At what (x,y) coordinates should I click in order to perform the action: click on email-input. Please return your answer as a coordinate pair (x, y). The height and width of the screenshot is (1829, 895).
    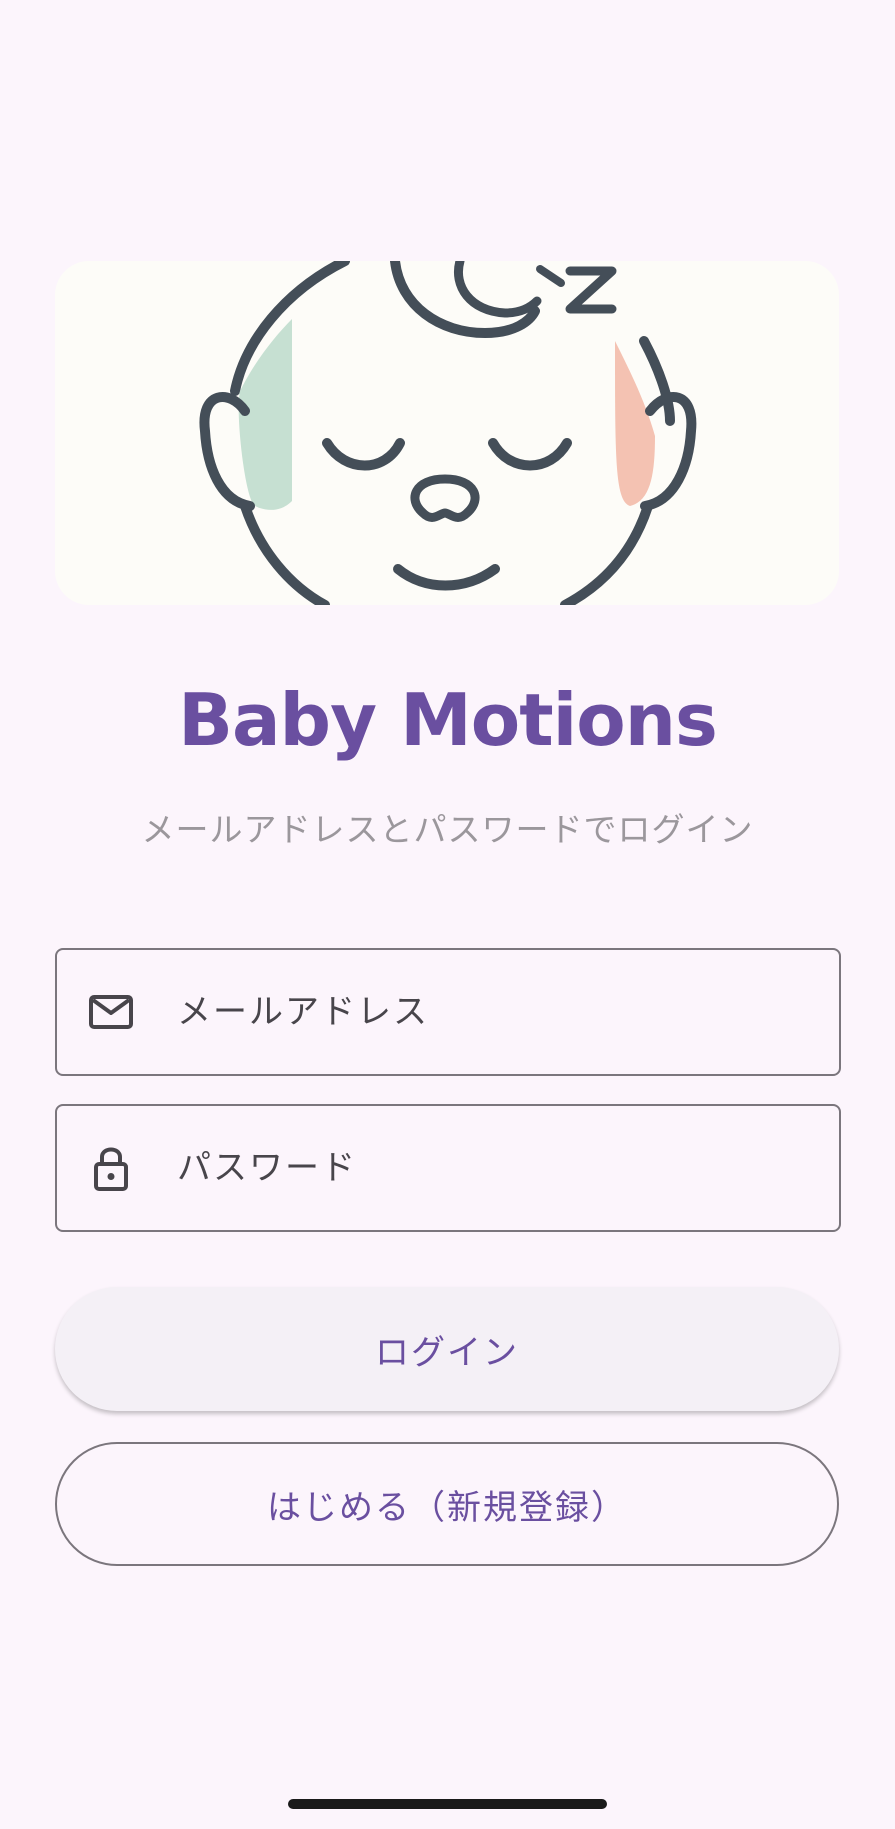
    Looking at the image, I should click on (497, 1012).